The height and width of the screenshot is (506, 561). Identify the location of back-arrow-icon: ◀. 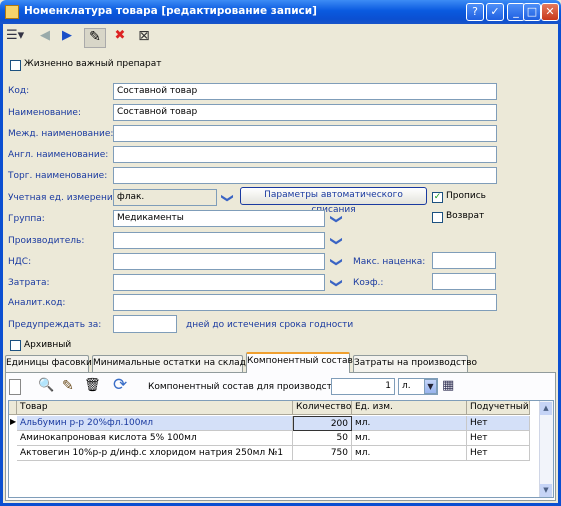
(47, 38).